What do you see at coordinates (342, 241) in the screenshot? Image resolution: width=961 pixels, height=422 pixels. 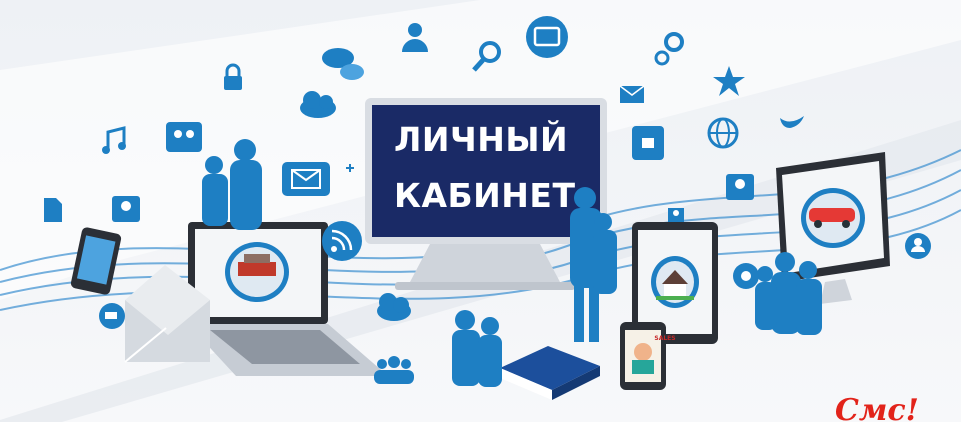 I see `rss-icon` at bounding box center [342, 241].